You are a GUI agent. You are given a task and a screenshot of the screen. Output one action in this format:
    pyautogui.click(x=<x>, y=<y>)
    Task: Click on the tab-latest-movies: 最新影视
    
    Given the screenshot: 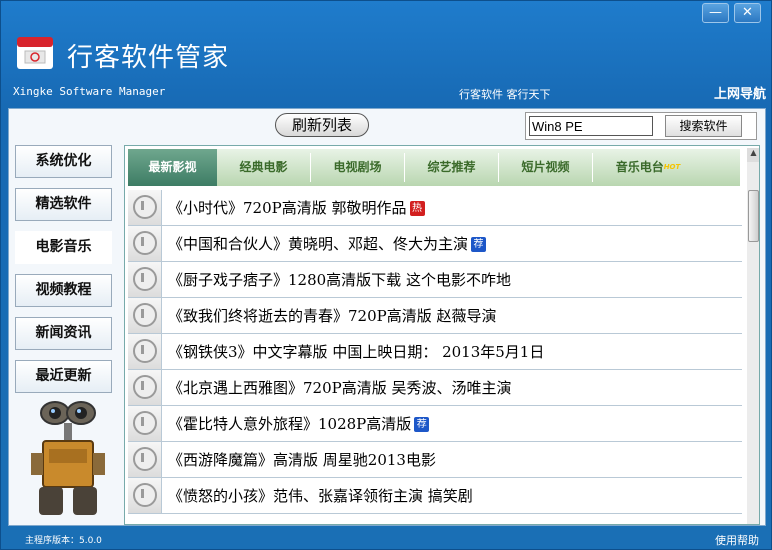 What is the action you would take?
    pyautogui.click(x=172, y=167)
    